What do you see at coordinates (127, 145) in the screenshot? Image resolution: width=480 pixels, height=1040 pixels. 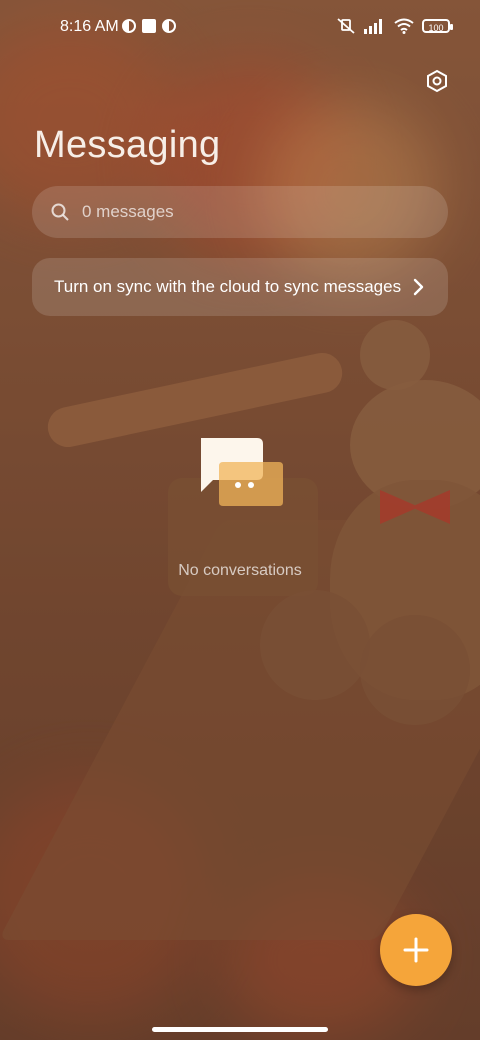 I see `page-title: Messaging` at bounding box center [127, 145].